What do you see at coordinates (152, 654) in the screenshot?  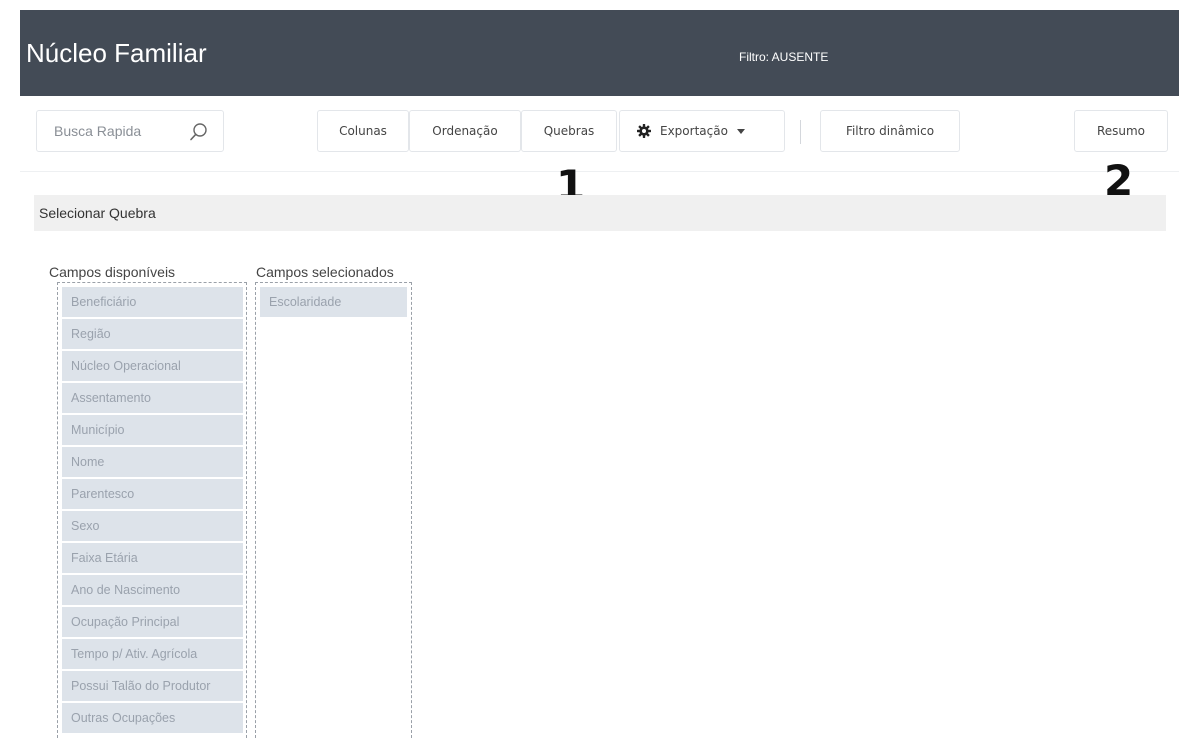 I see `available-field-item: Tempo p/ Ativ. Agrícola` at bounding box center [152, 654].